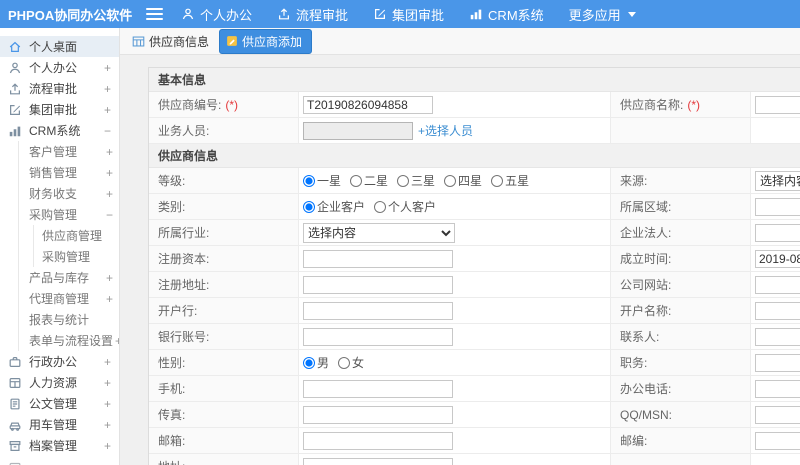  Describe the element at coordinates (232, 104) in the screenshot. I see `required-mark: (*)` at that location.